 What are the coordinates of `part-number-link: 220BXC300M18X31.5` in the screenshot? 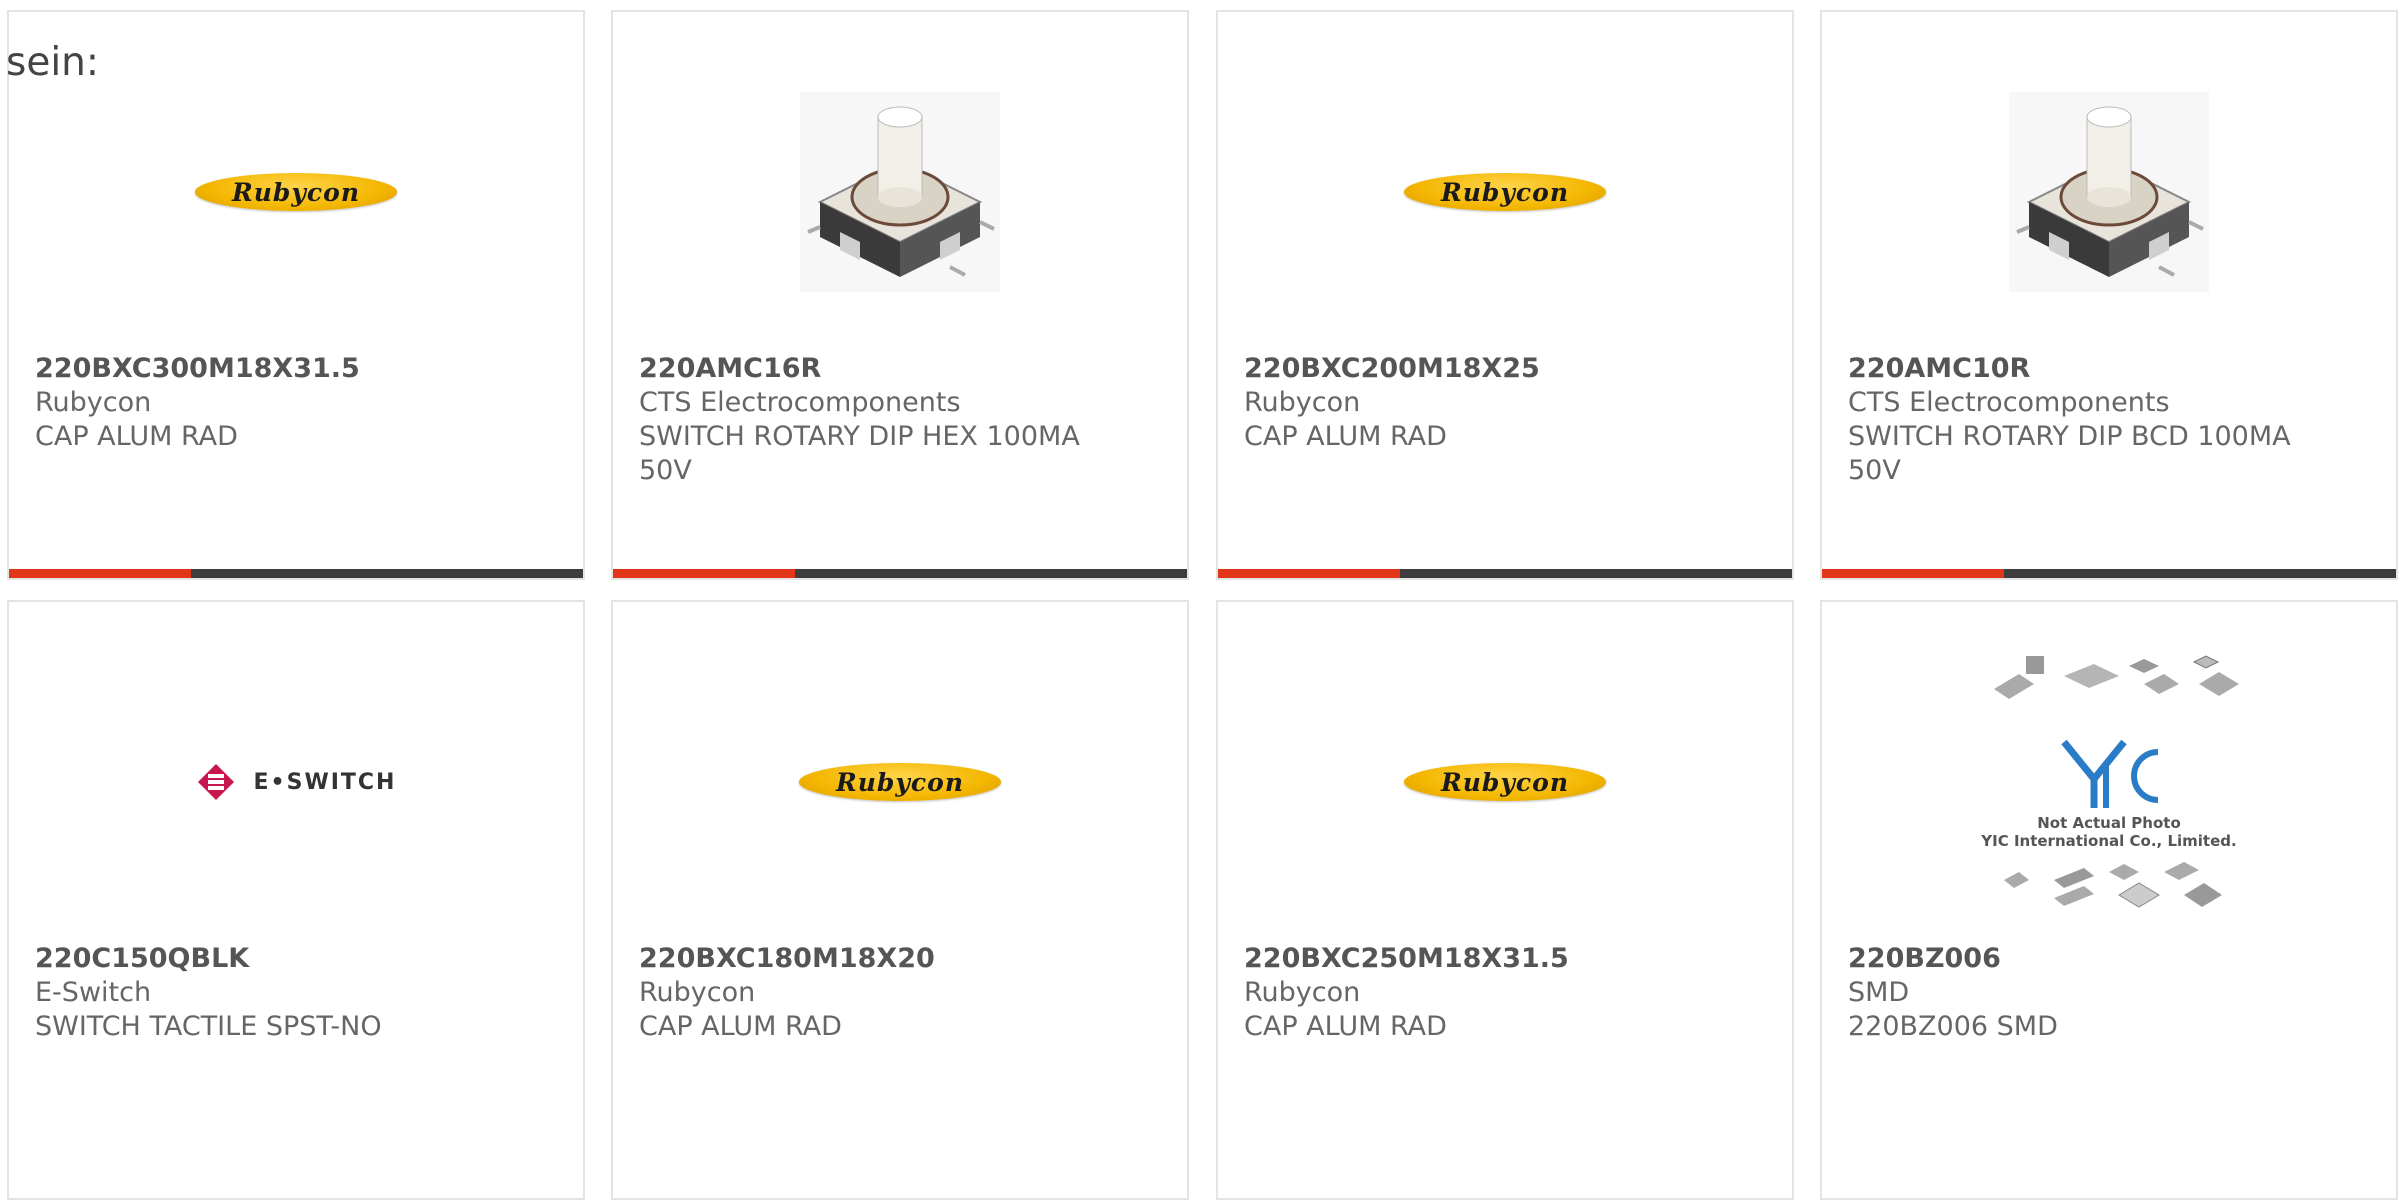 It's located at (259, 369).